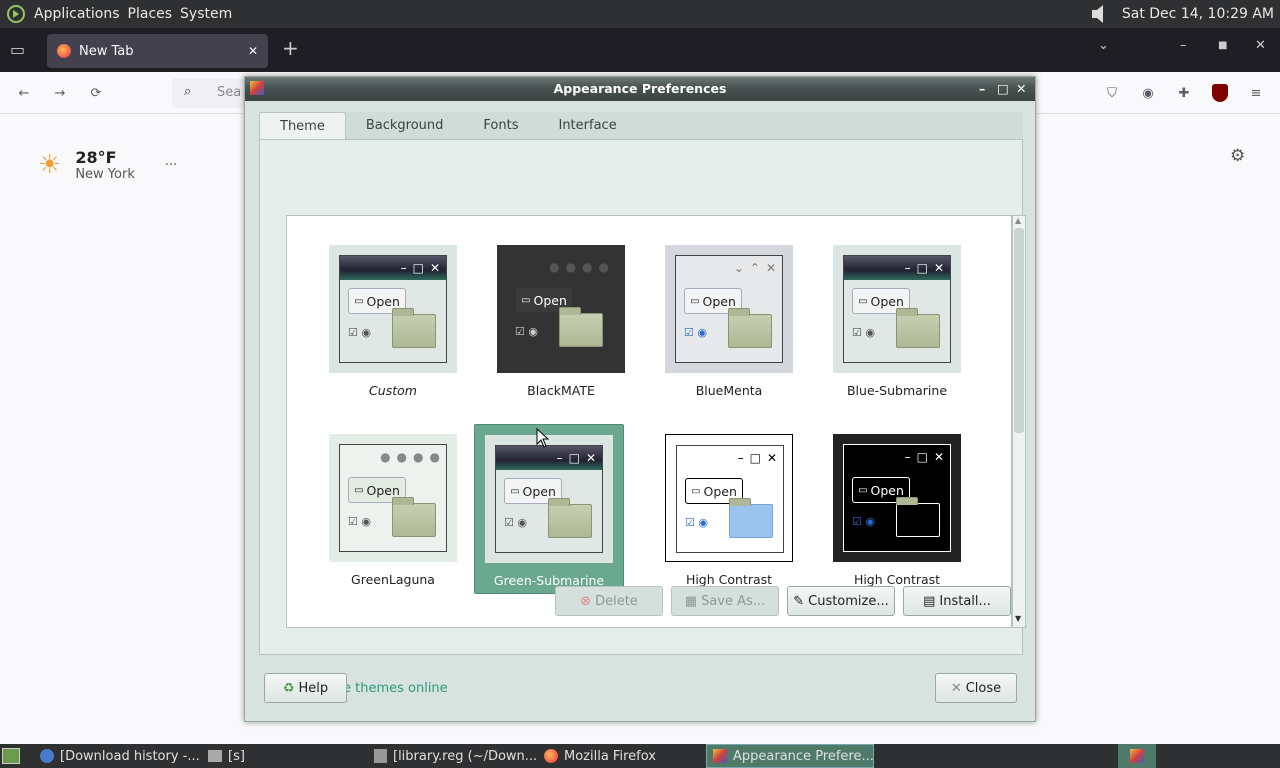 Image resolution: width=1280 pixels, height=768 pixels. What do you see at coordinates (1220, 93) in the screenshot?
I see `ublock-icon` at bounding box center [1220, 93].